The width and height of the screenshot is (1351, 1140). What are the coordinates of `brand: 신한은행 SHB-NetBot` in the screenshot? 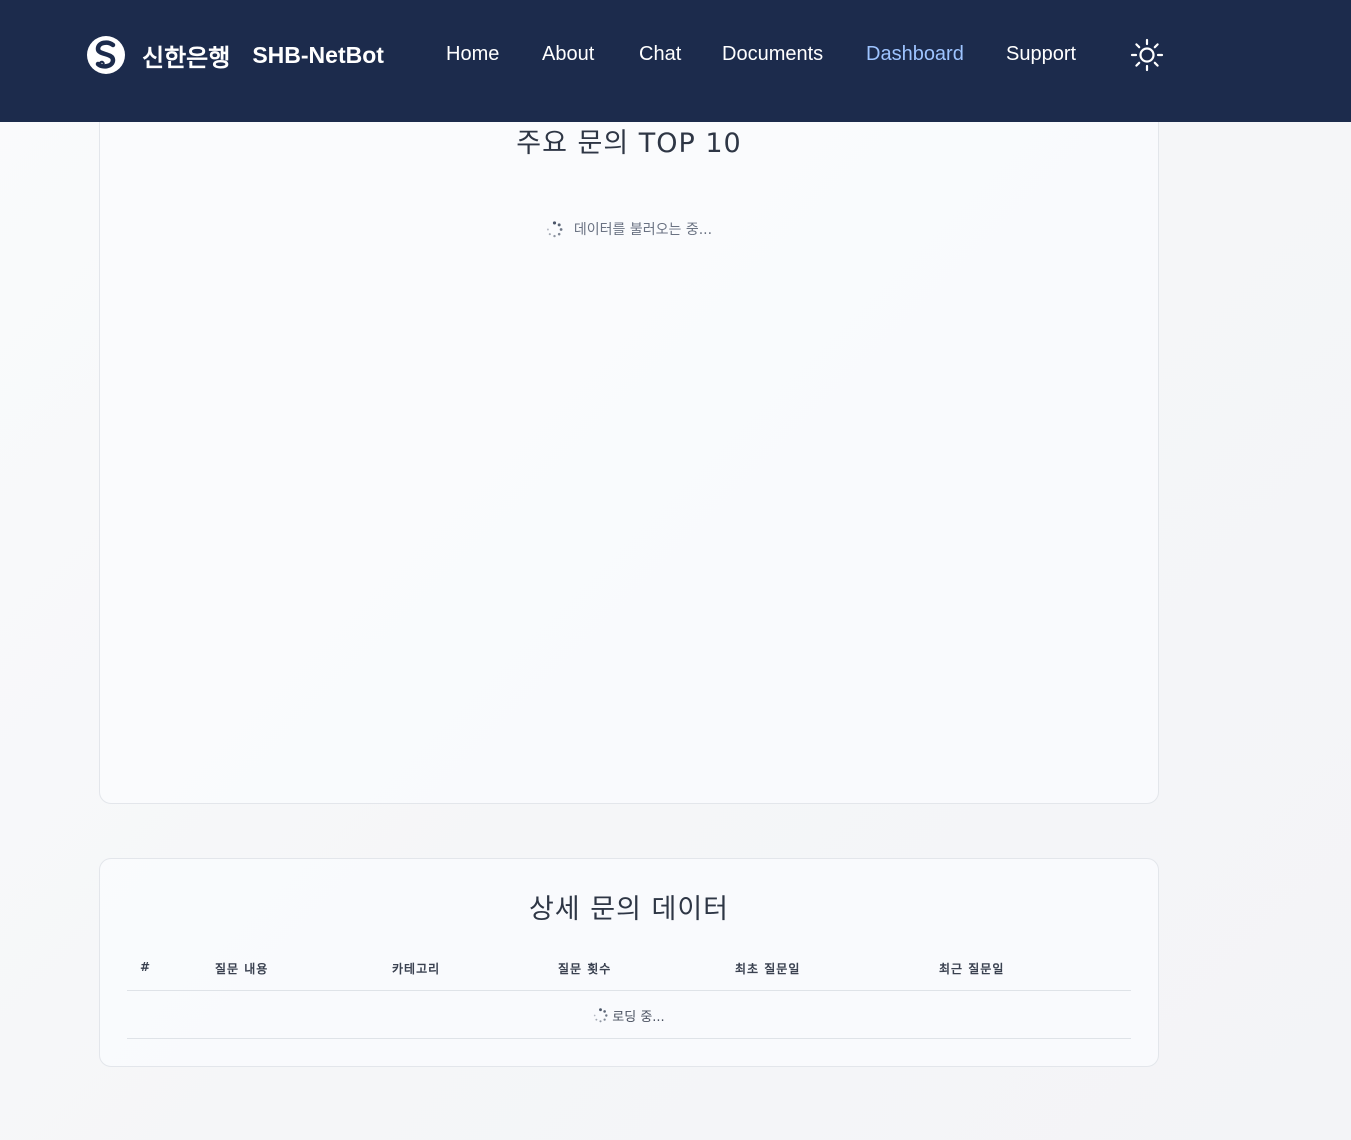 It's located at (235, 55).